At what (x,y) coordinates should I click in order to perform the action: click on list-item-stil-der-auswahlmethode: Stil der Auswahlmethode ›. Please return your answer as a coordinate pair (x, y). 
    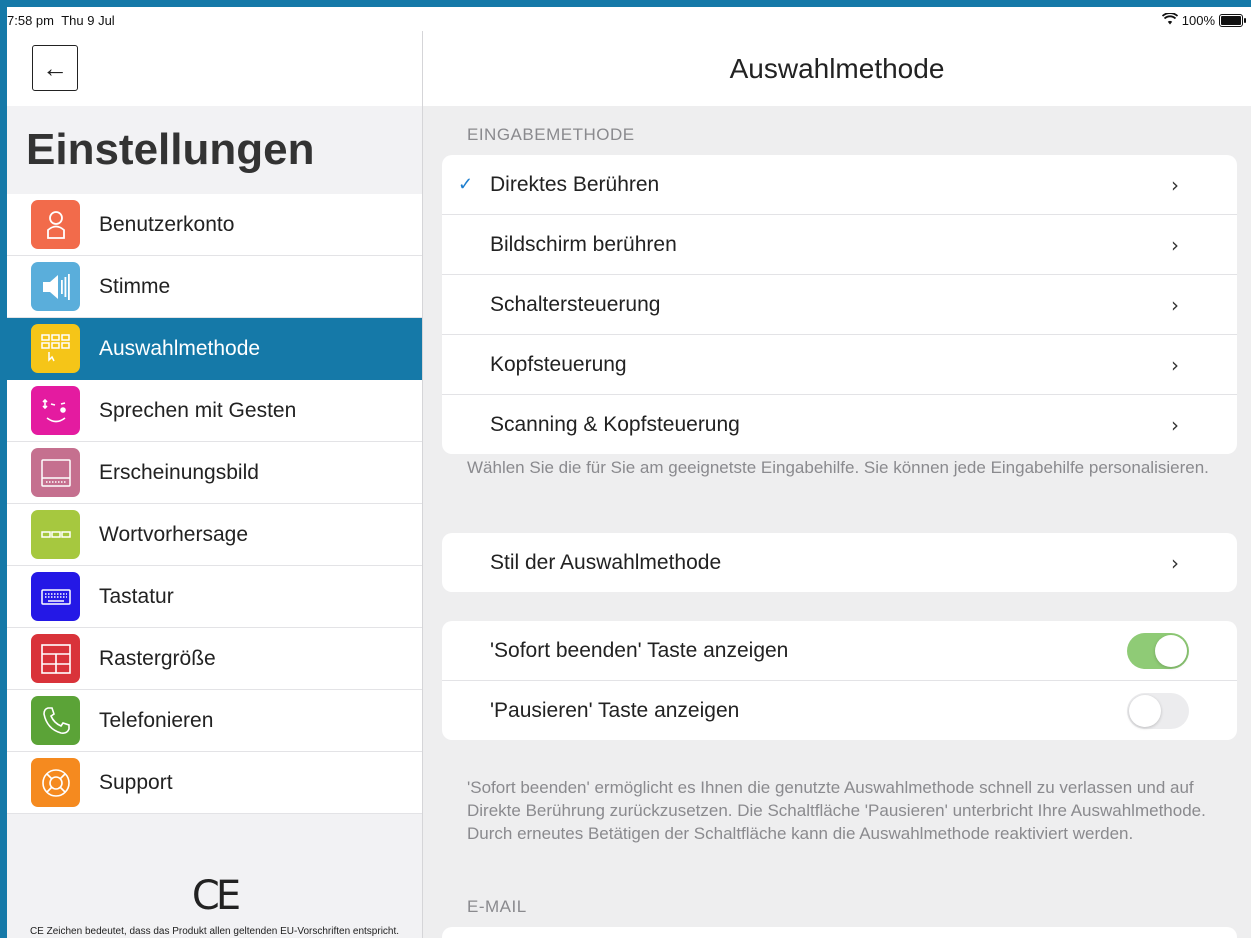
    Looking at the image, I should click on (839, 562).